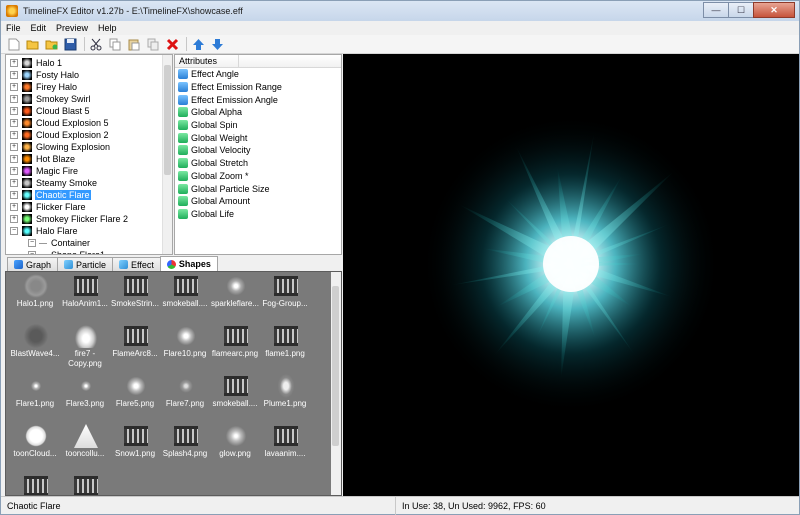  Describe the element at coordinates (96, 44) in the screenshot. I see `cut-icon` at that location.